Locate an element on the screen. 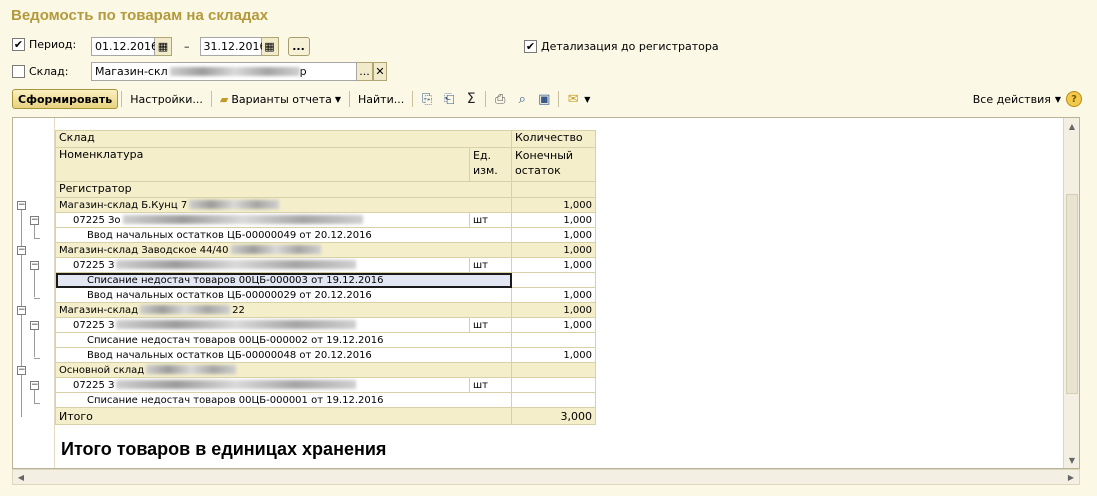  scroll-thumb is located at coordinates (1072, 294).